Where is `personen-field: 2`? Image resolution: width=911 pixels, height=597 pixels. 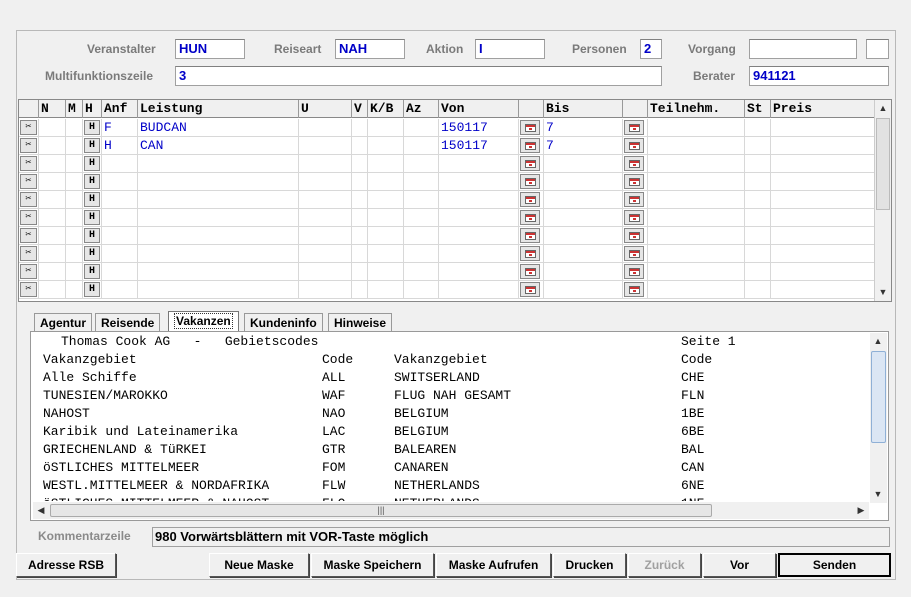
personen-field: 2 is located at coordinates (651, 49).